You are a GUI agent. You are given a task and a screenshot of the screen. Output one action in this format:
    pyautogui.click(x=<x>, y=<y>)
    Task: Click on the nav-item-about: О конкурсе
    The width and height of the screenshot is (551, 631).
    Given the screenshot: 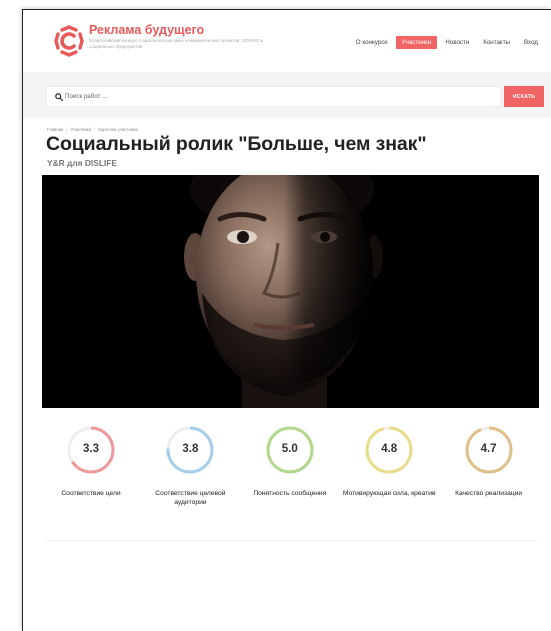 What is the action you would take?
    pyautogui.click(x=372, y=42)
    